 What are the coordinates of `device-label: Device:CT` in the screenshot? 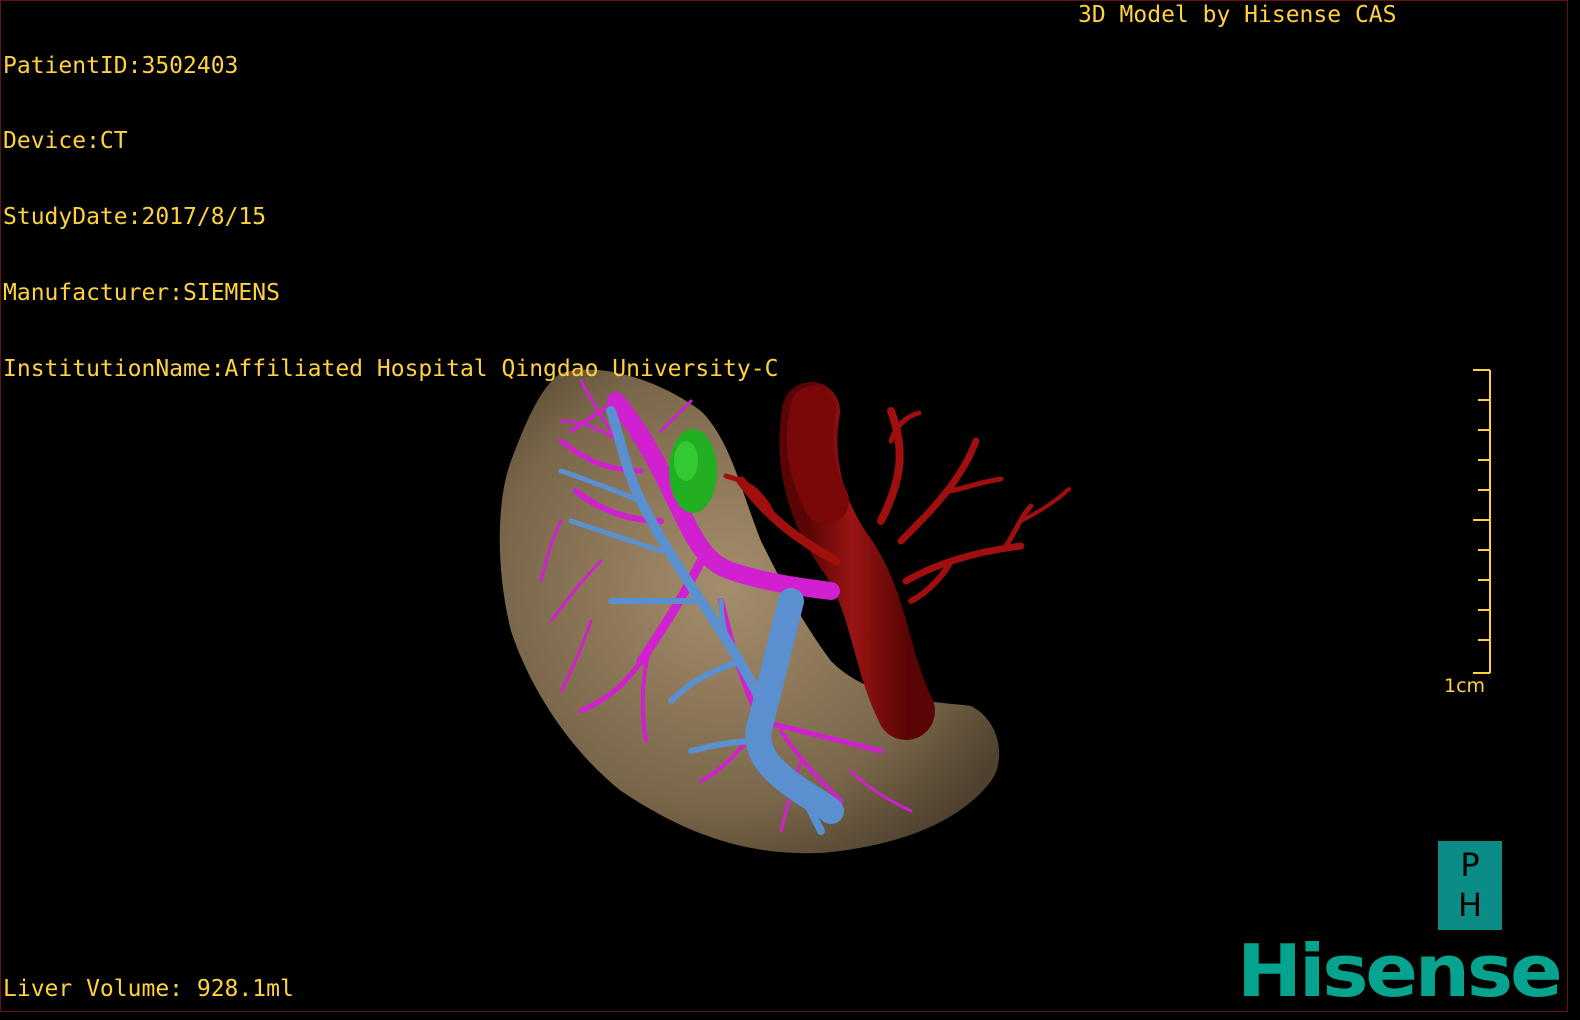 It's located at (65, 141).